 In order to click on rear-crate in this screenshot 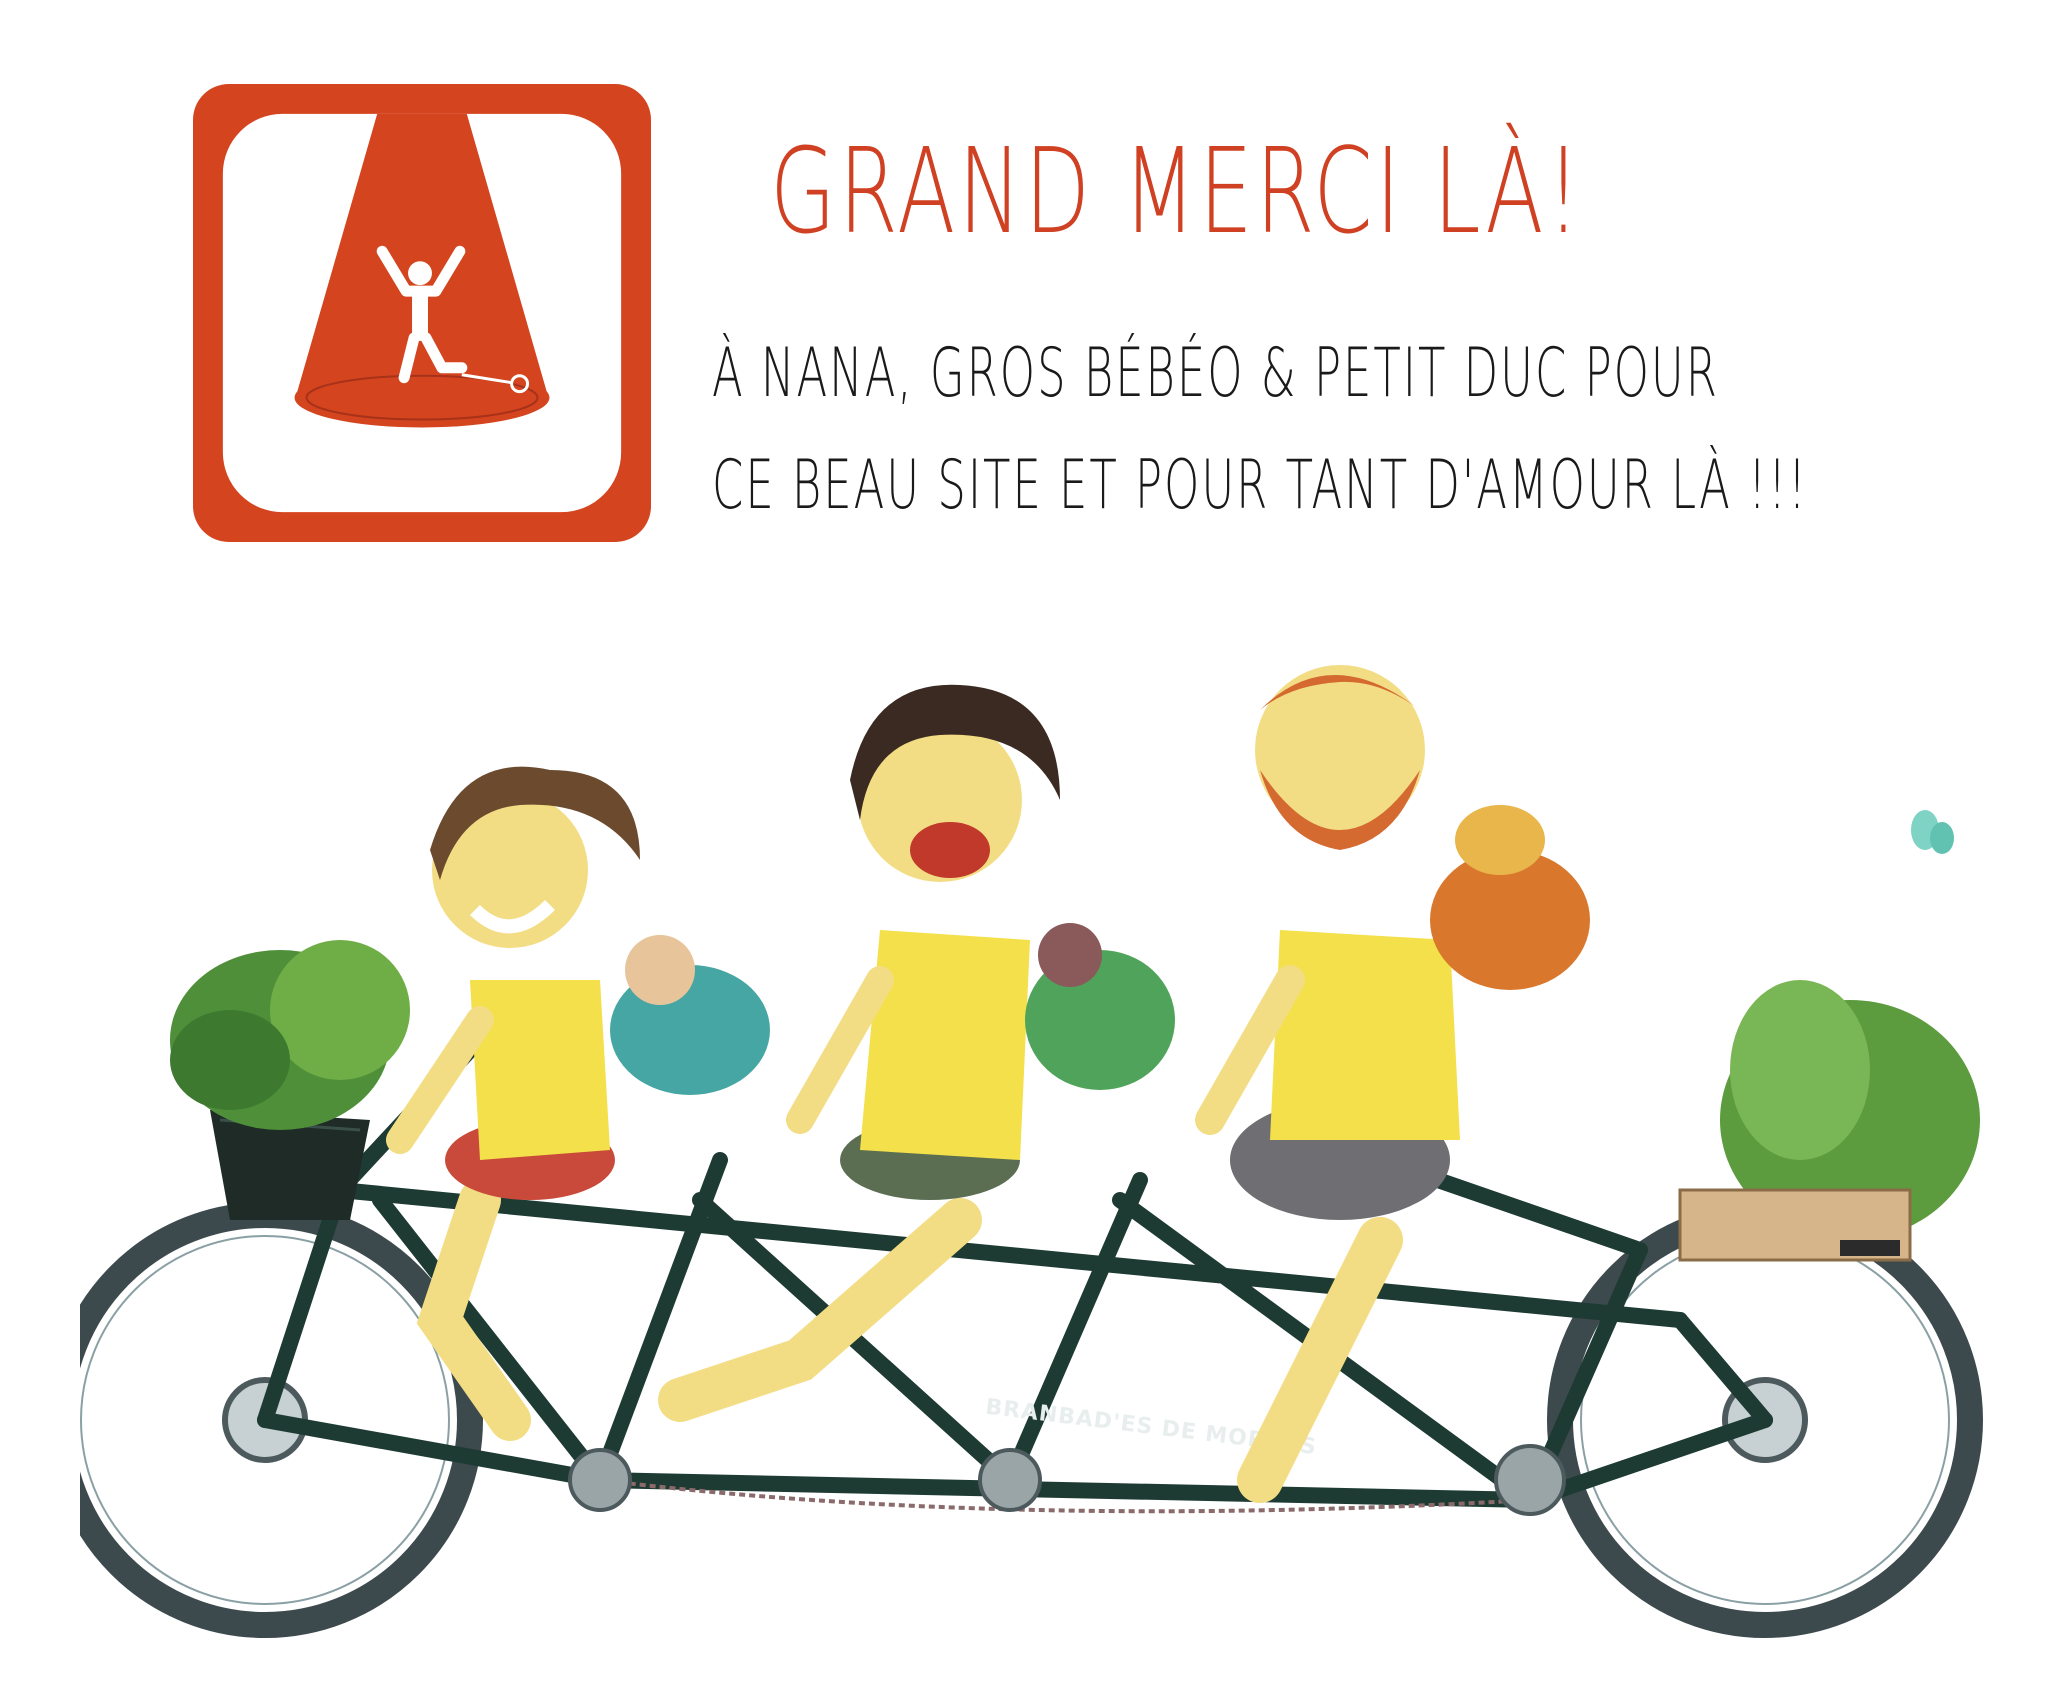, I will do `click(1829, 1121)`.